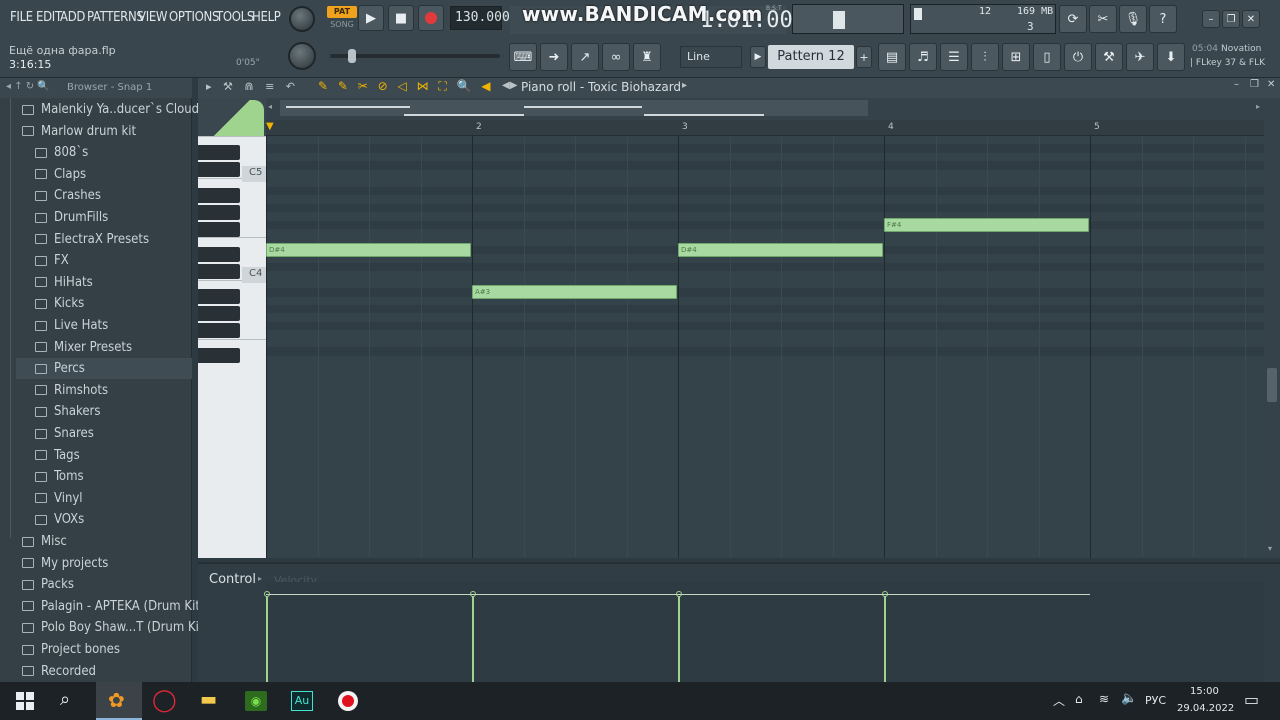 The height and width of the screenshot is (720, 1280). What do you see at coordinates (61, 152) in the screenshot?
I see `browser-item: 808`s` at bounding box center [61, 152].